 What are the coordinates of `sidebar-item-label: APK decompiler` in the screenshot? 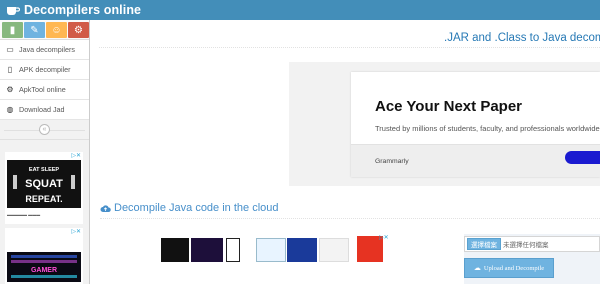 It's located at (45, 69).